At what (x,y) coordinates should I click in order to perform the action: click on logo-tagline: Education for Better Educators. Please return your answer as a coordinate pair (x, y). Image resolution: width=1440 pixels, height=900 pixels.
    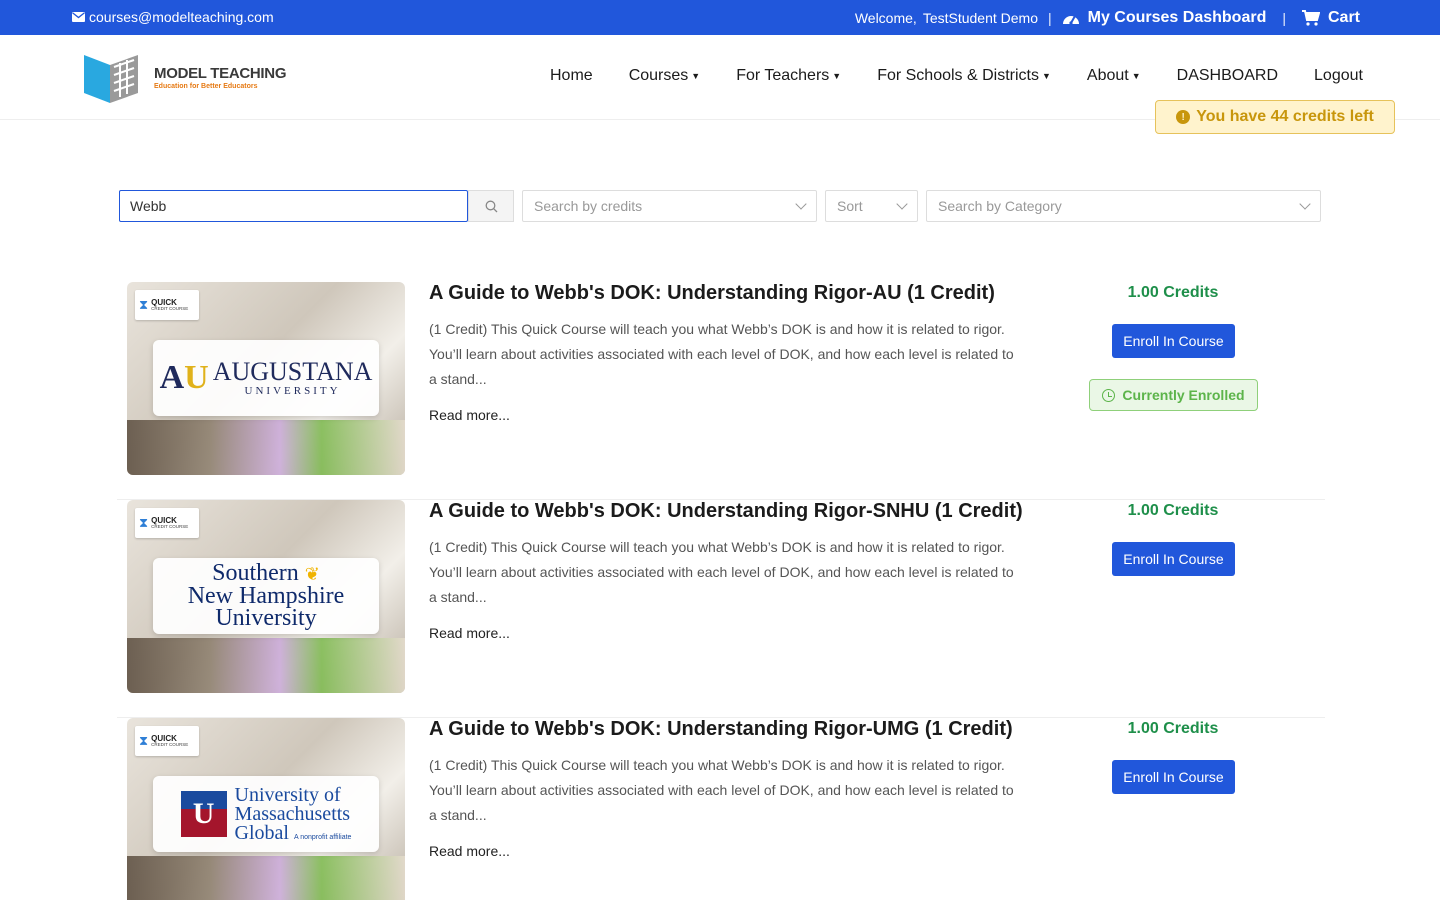
    Looking at the image, I should click on (206, 86).